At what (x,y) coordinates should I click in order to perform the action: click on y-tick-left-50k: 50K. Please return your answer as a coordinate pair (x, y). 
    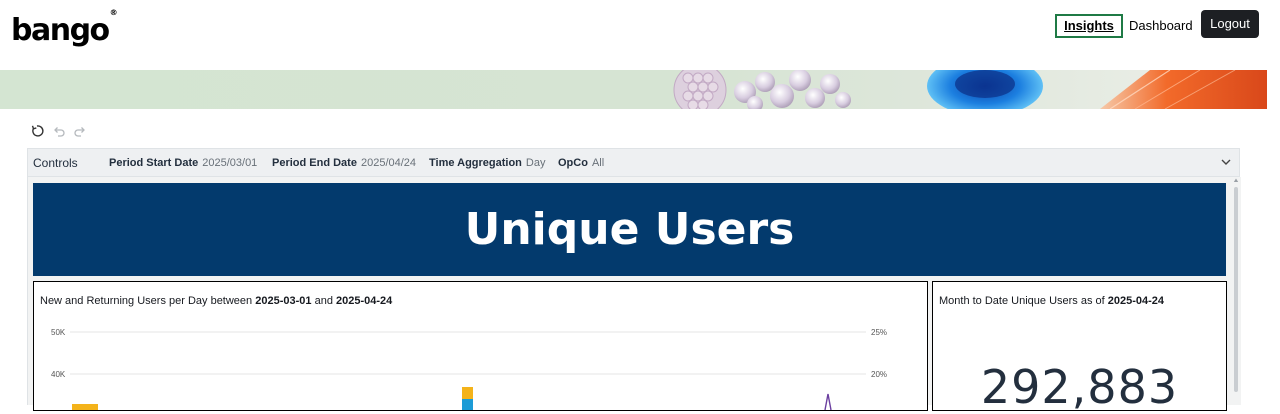
    Looking at the image, I should click on (58, 332).